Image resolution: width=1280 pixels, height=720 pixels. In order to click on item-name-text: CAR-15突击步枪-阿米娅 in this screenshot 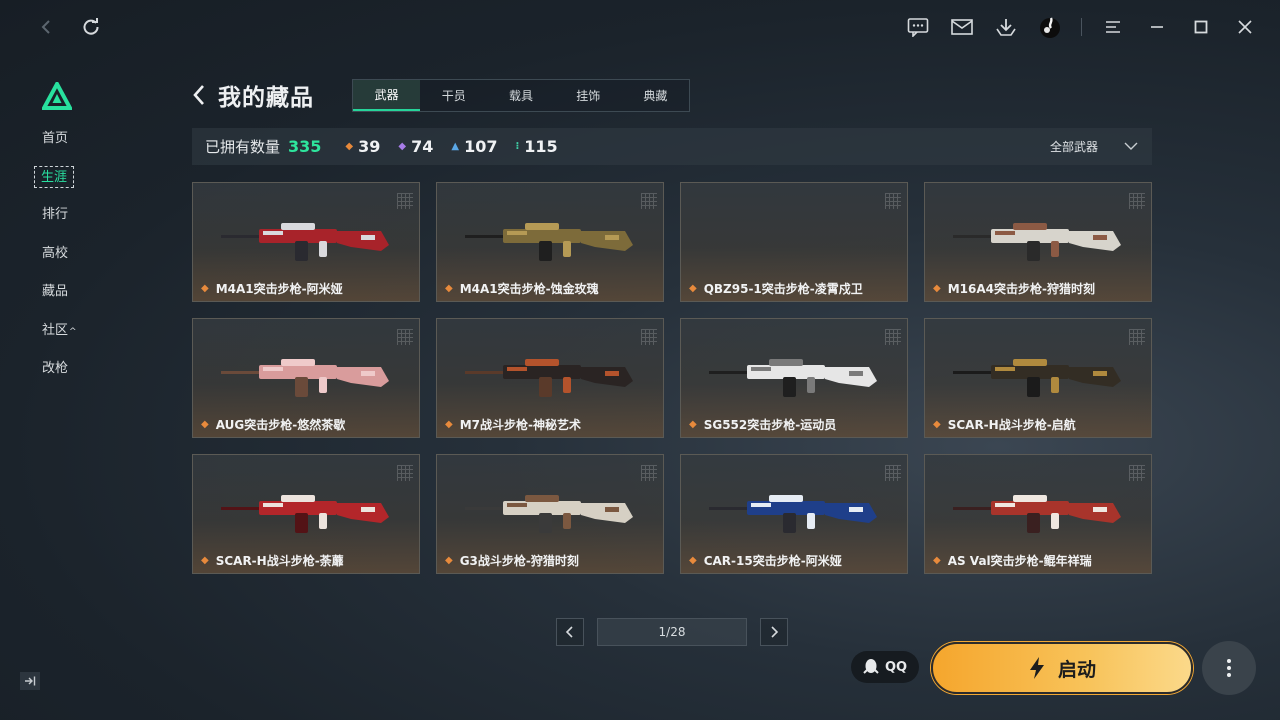, I will do `click(772, 561)`.